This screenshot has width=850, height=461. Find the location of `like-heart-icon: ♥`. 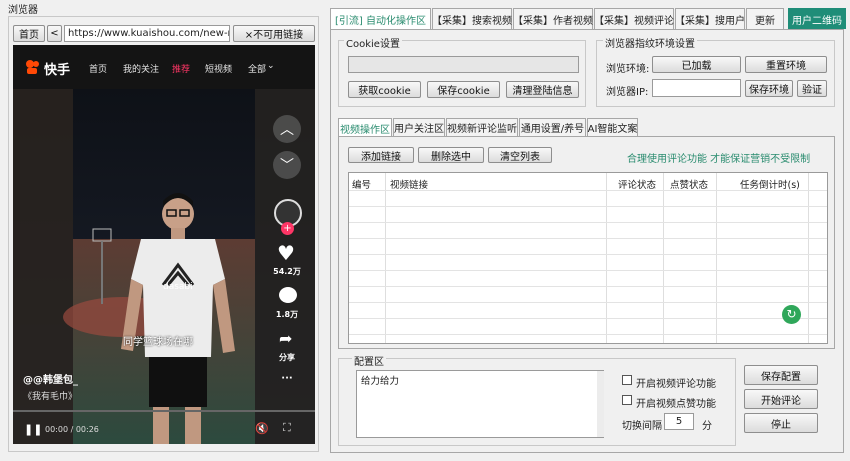

like-heart-icon: ♥ is located at coordinates (286, 253).